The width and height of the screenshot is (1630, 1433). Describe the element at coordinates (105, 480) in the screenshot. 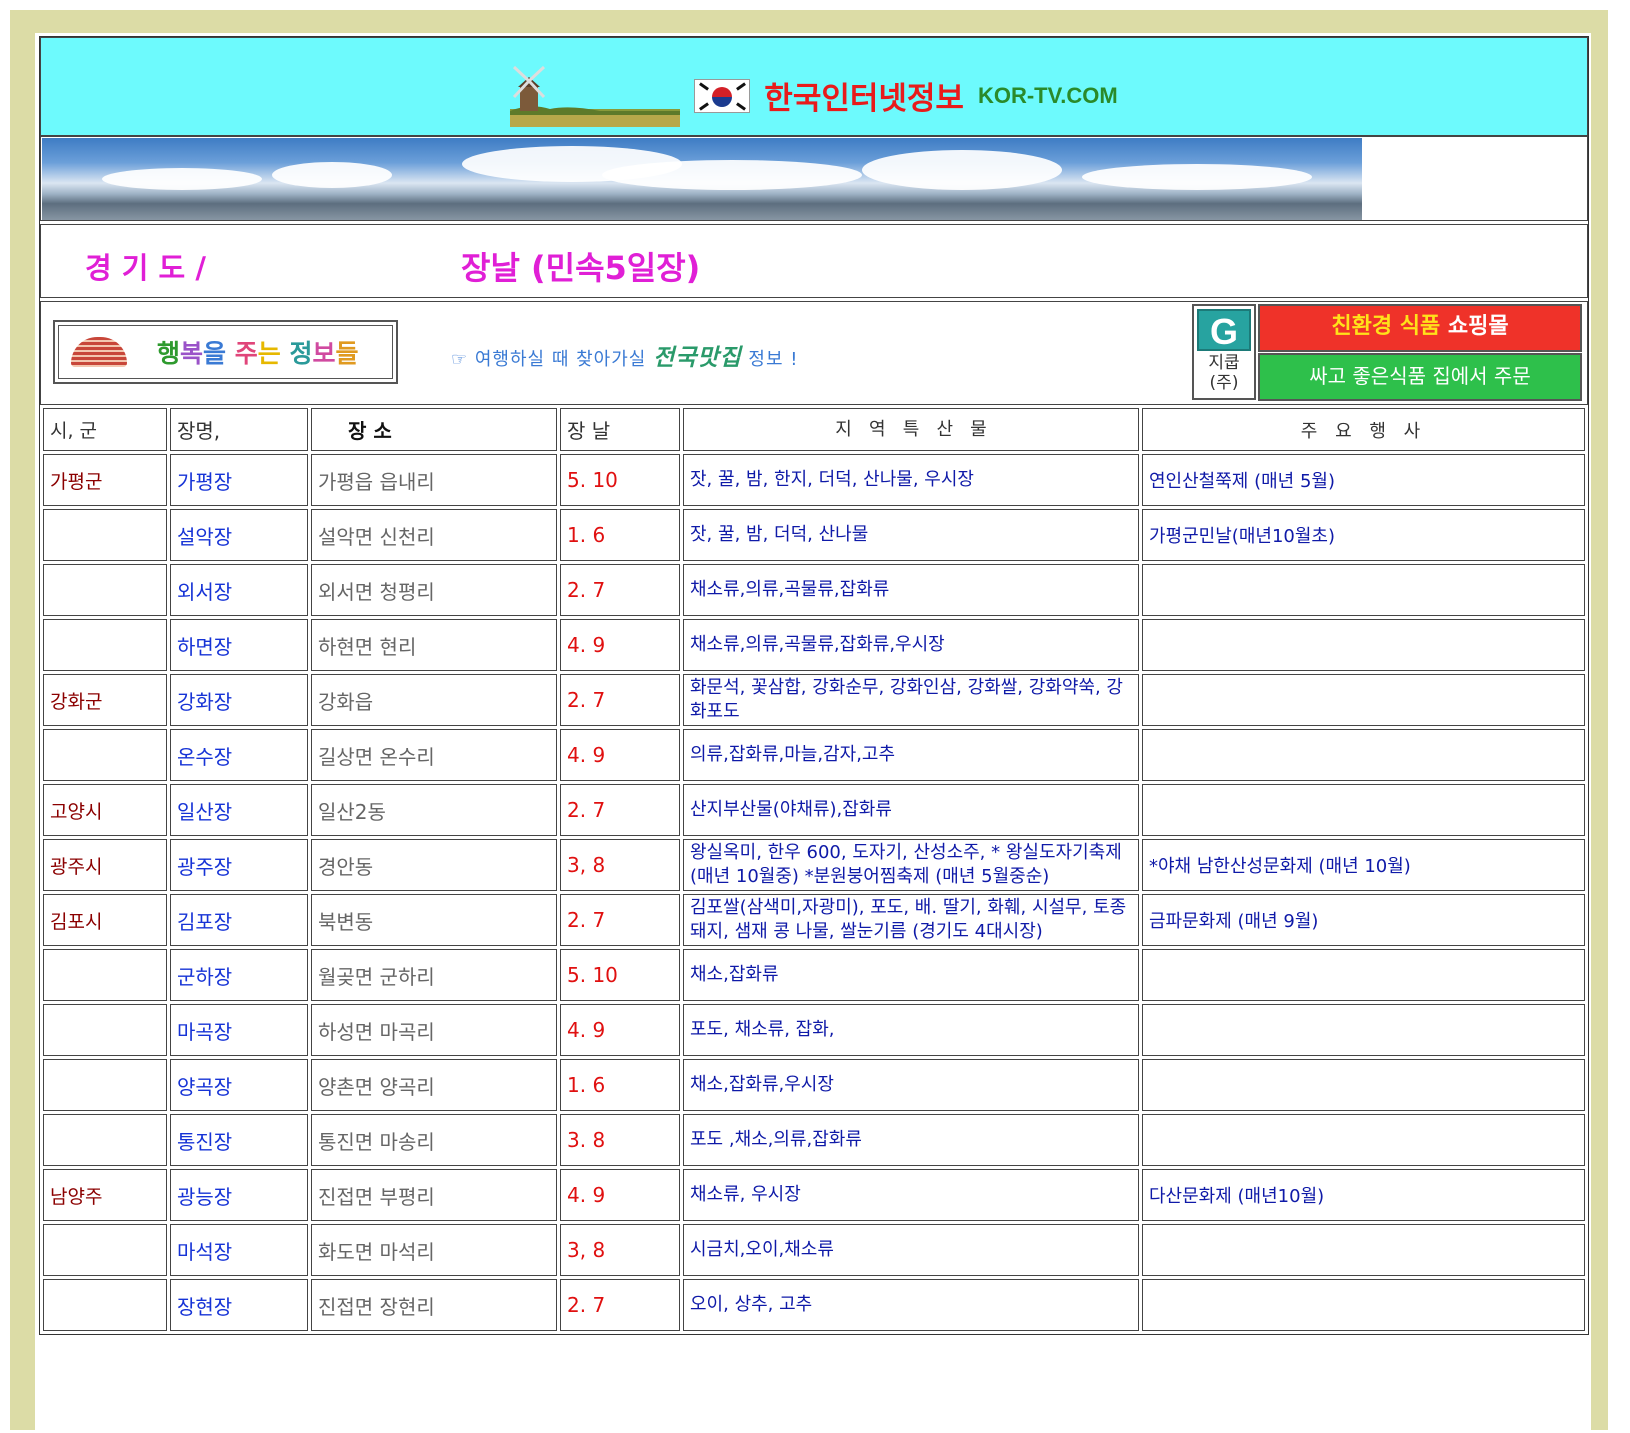

I see `city-cell: 가평군` at that location.